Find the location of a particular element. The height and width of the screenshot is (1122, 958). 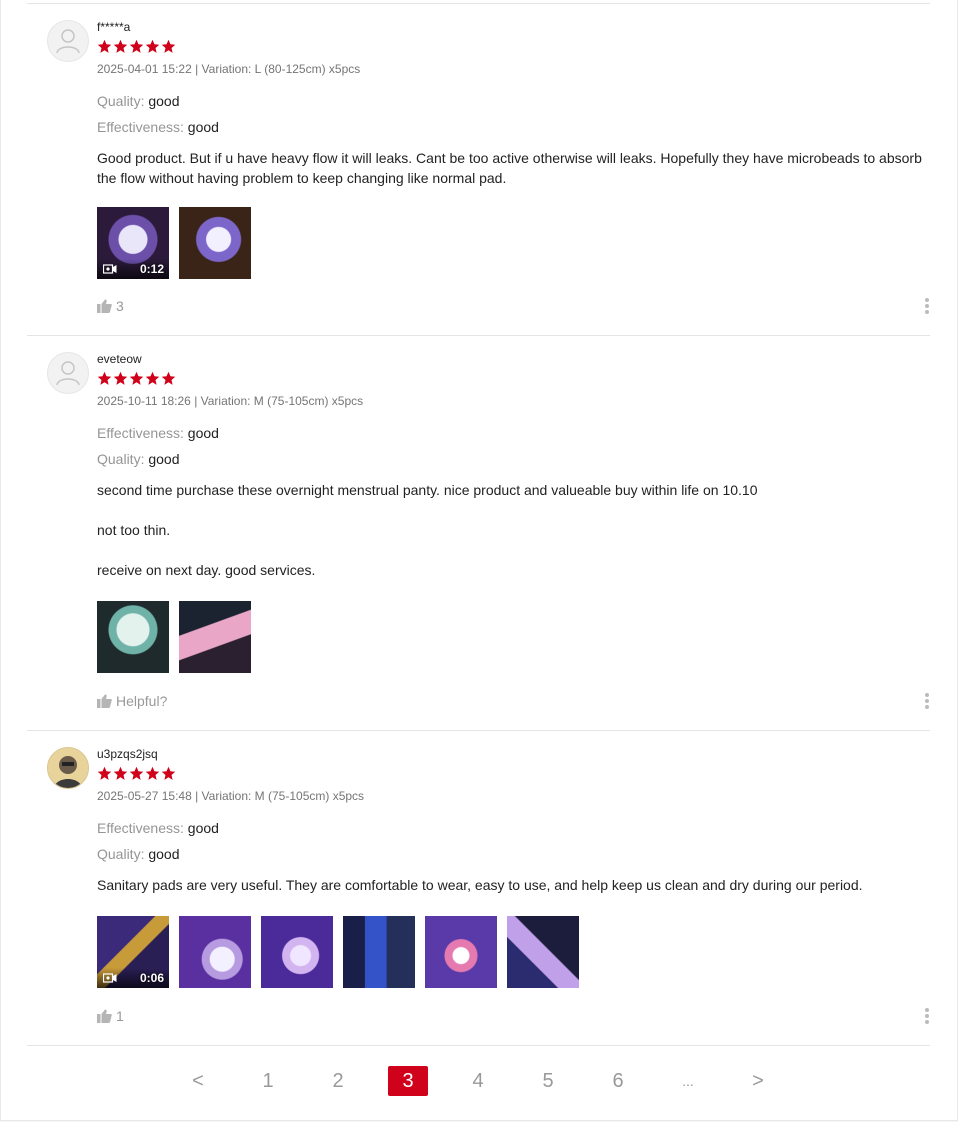

page-button-6: 6 is located at coordinates (618, 1081).